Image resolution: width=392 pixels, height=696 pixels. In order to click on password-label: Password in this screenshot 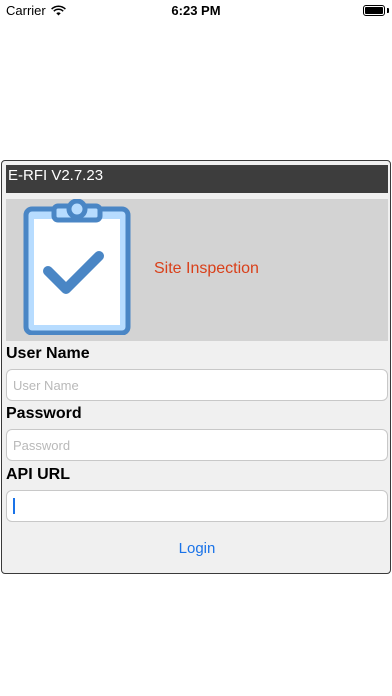, I will do `click(44, 413)`.